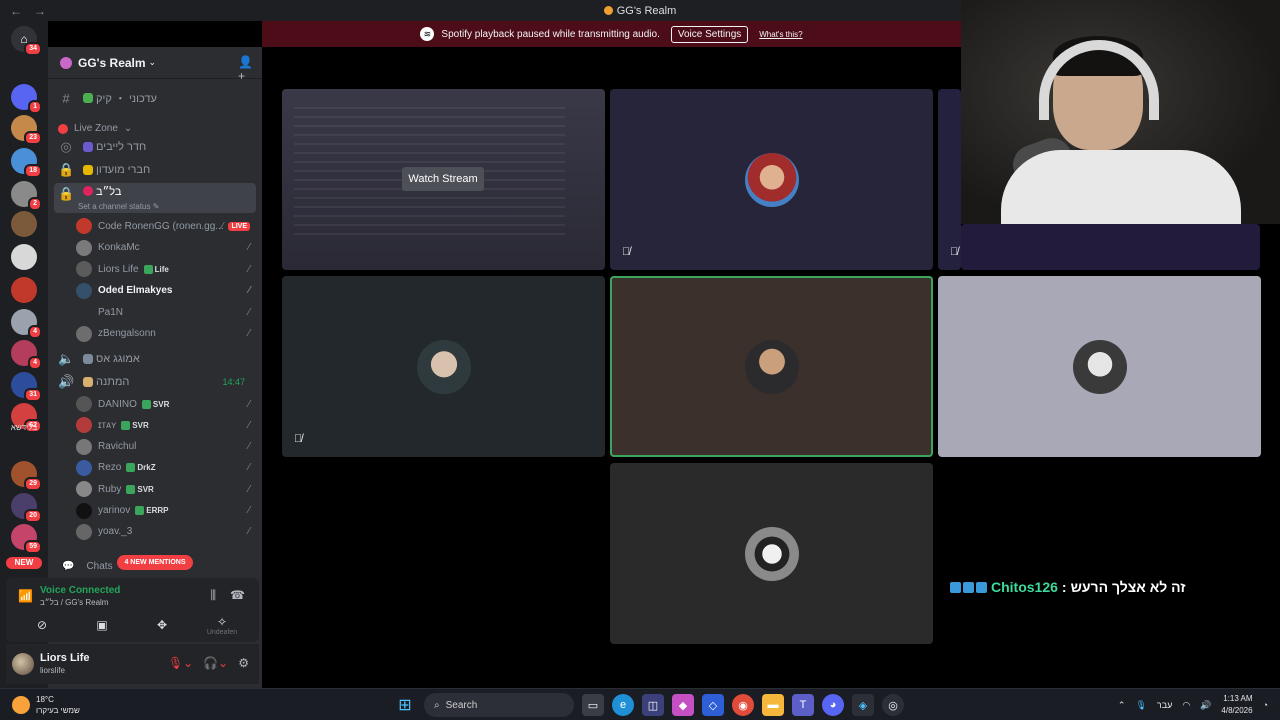 This screenshot has height=720, width=1280. I want to click on soundboard-button: ✧ Undeafen, so click(222, 625).